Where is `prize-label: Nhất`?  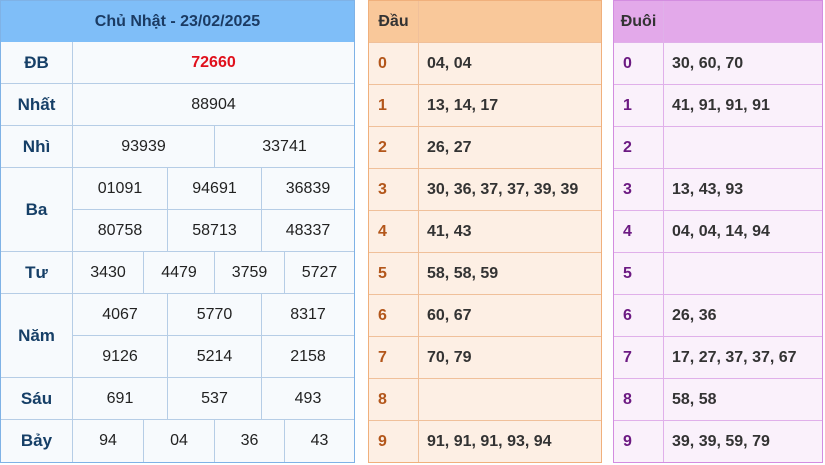
prize-label: Nhất is located at coordinates (37, 104).